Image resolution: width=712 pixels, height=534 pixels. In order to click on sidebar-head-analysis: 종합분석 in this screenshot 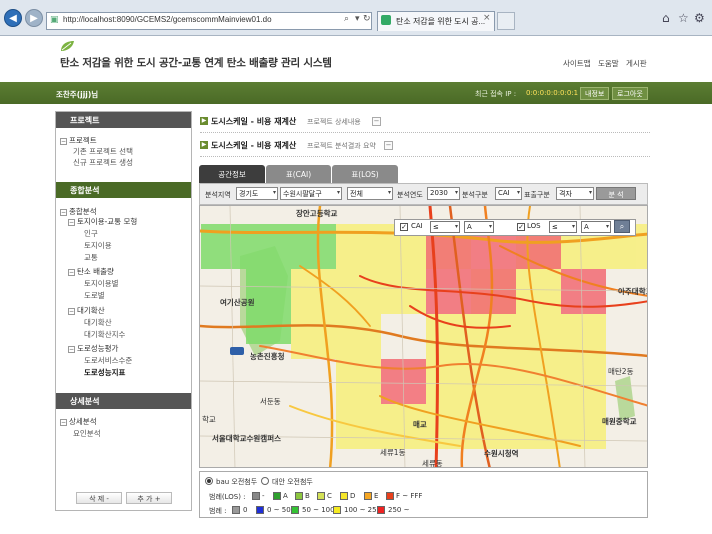, I will do `click(123, 190)`.